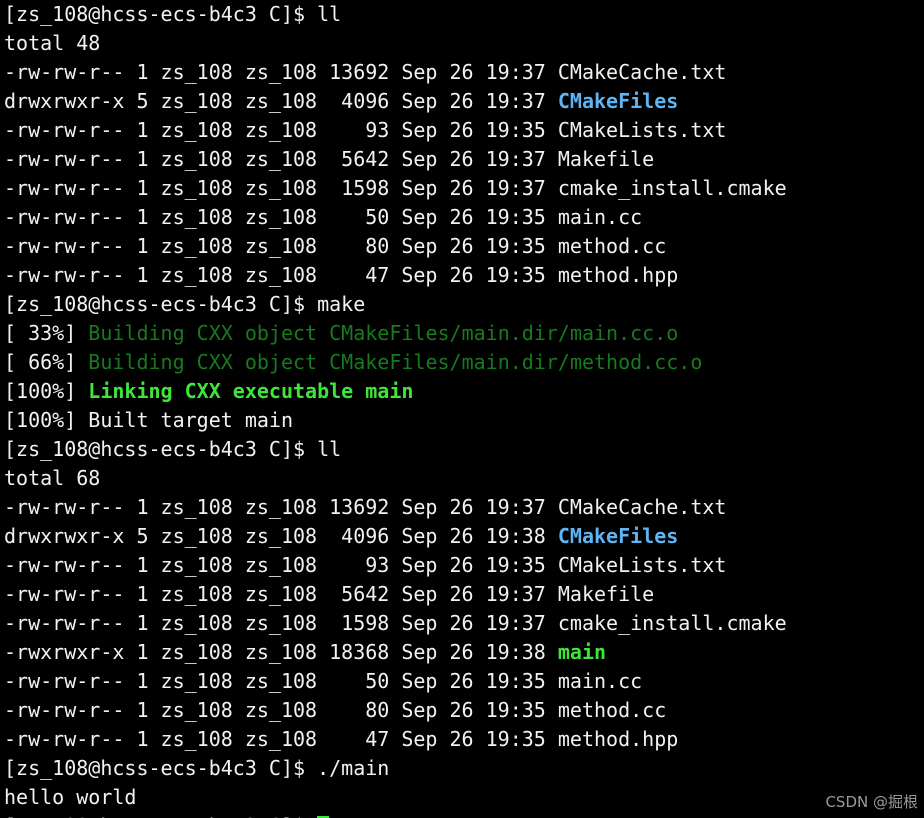 The width and height of the screenshot is (924, 818). Describe the element at coordinates (52, 478) in the screenshot. I see `line-text: total 68` at that location.